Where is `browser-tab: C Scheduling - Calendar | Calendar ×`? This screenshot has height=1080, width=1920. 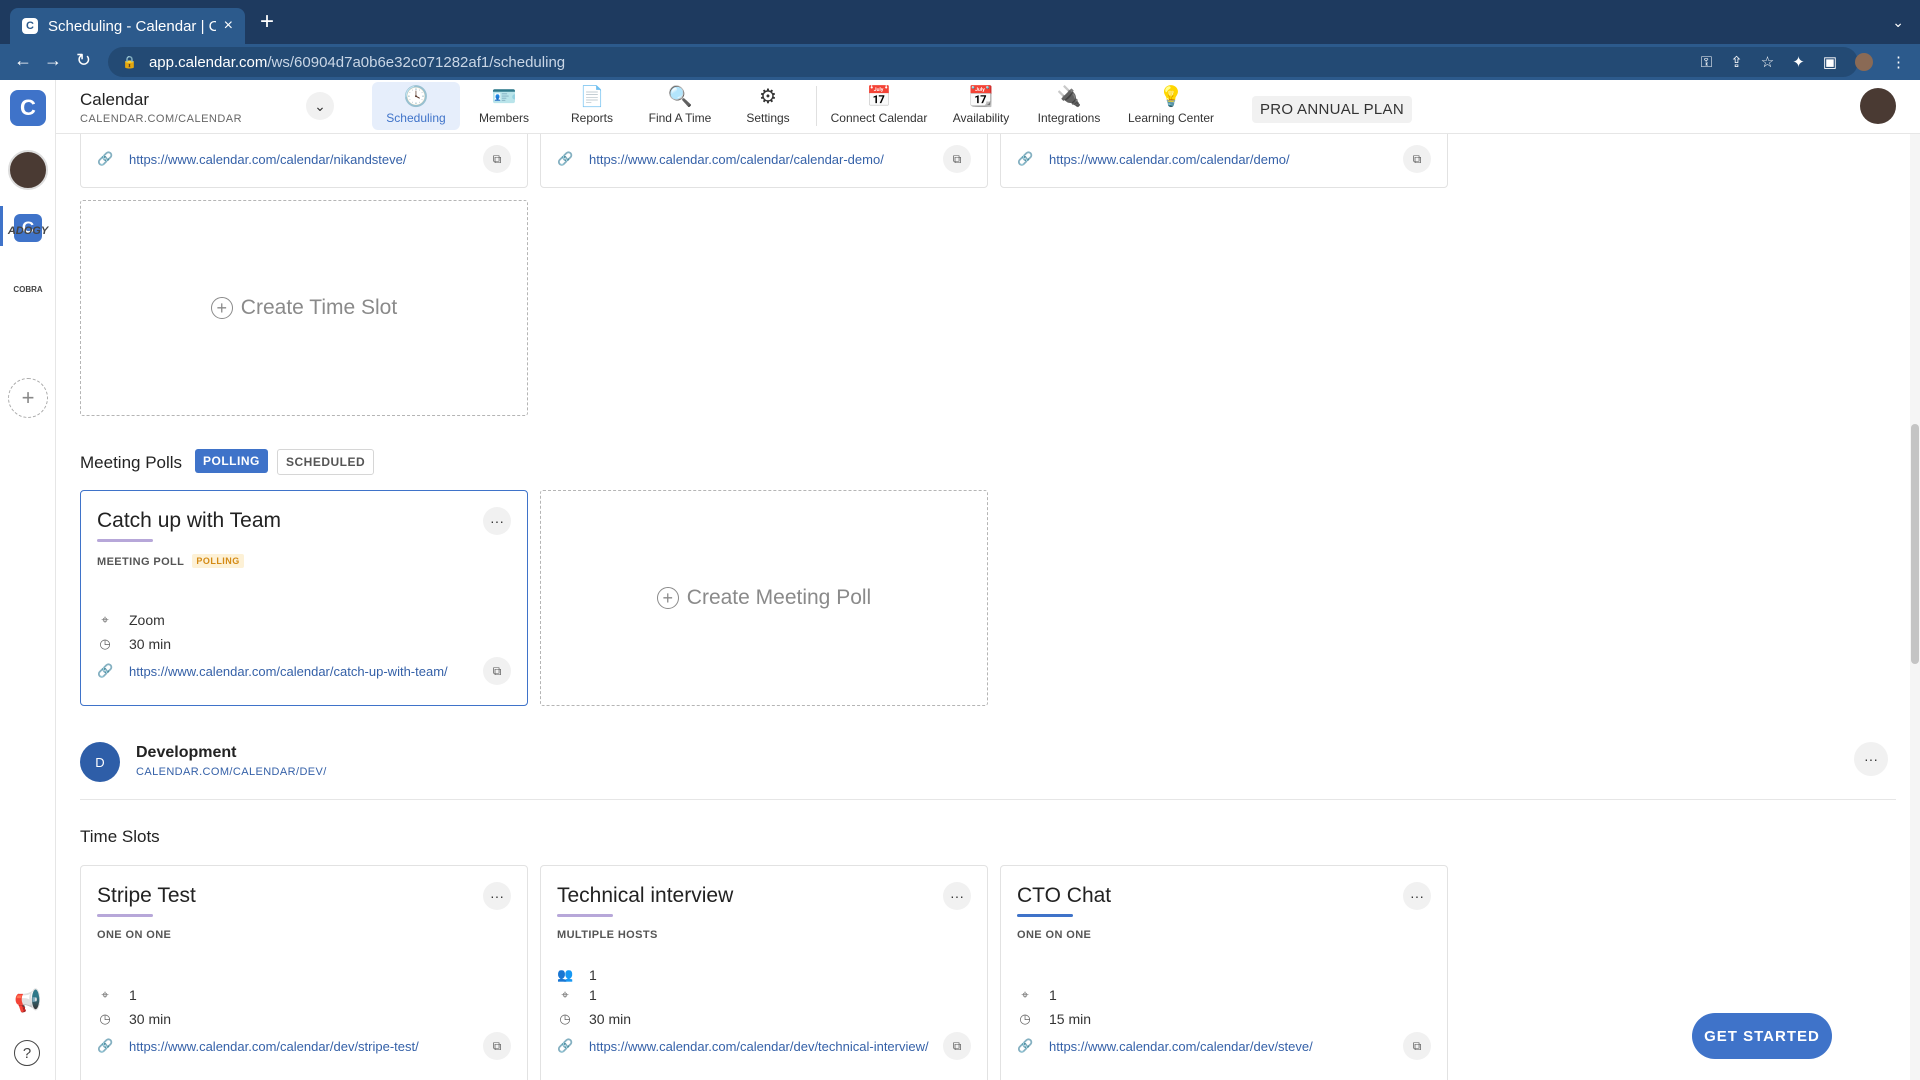
browser-tab: C Scheduling - Calendar | Calendar × is located at coordinates (127, 26).